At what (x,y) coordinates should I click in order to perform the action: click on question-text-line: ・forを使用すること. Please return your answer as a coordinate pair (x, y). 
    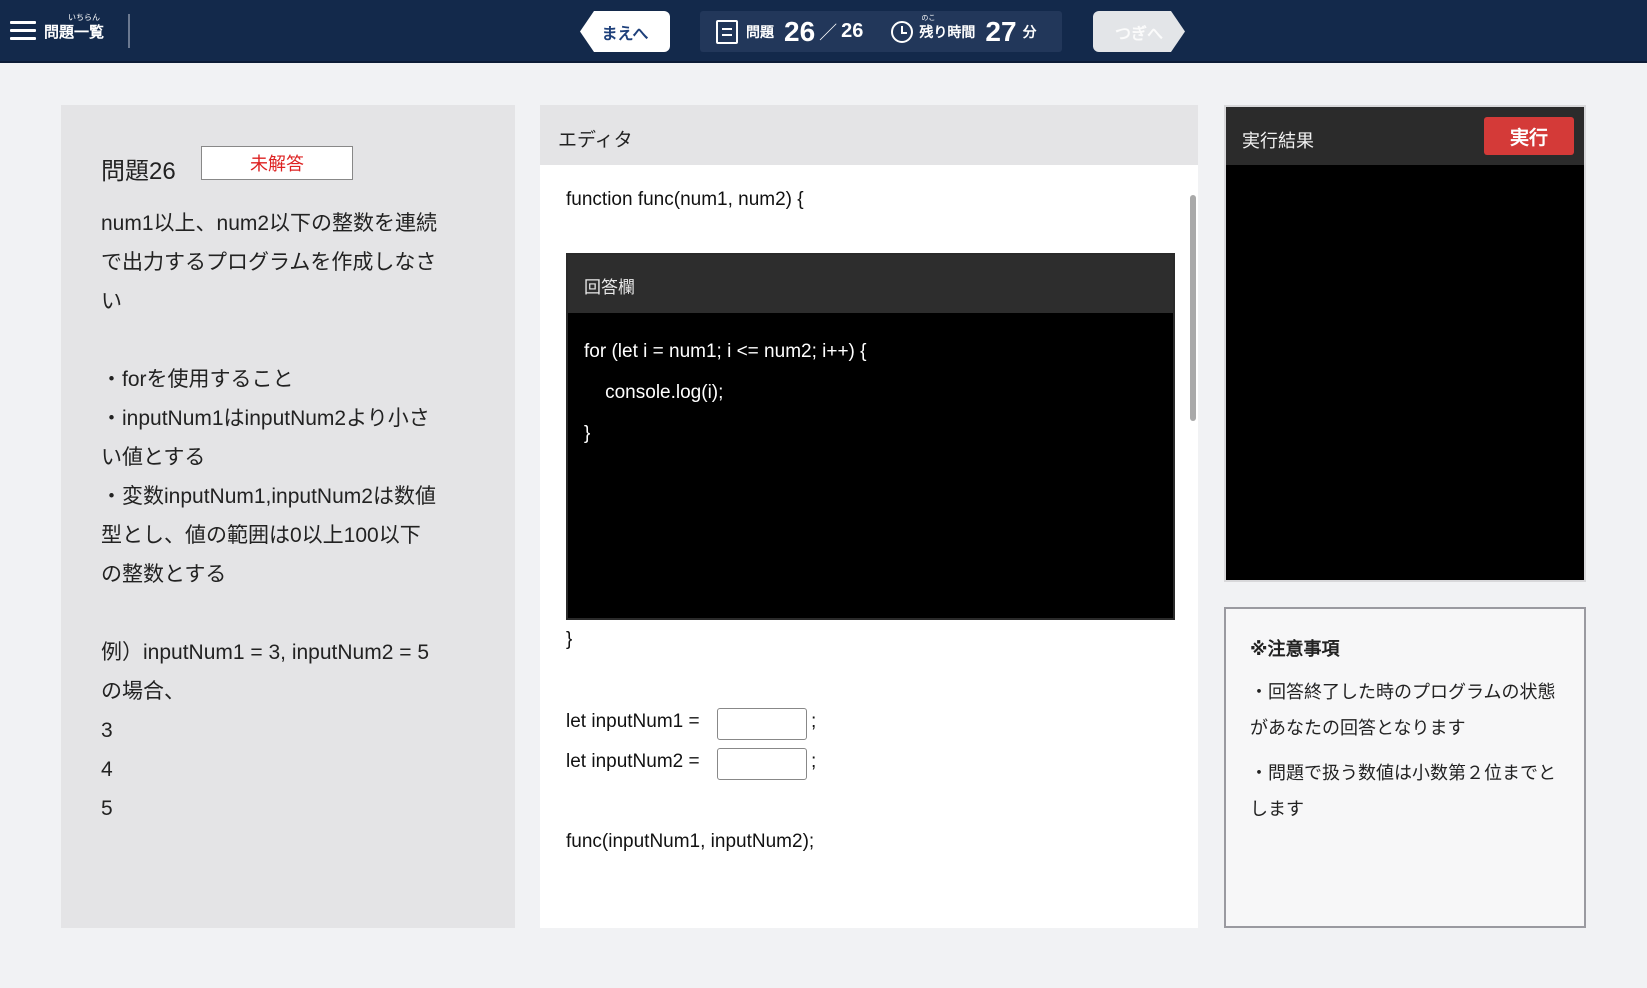
    Looking at the image, I should click on (197, 379).